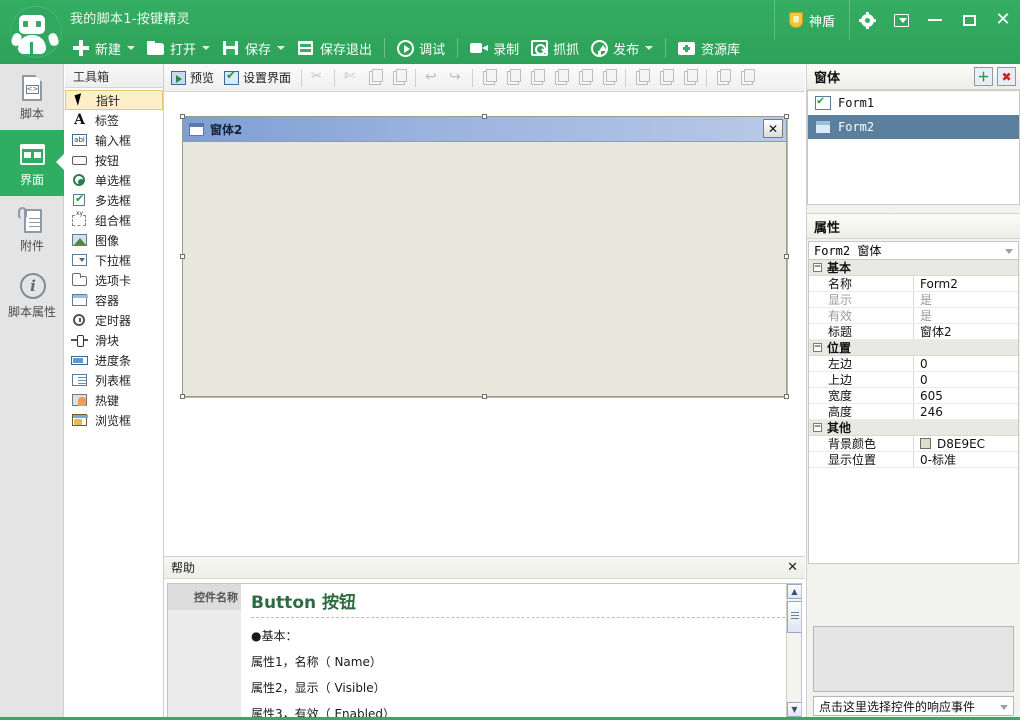 Image resolution: width=1020 pixels, height=720 pixels. I want to click on publish-button: 发布, so click(622, 48).